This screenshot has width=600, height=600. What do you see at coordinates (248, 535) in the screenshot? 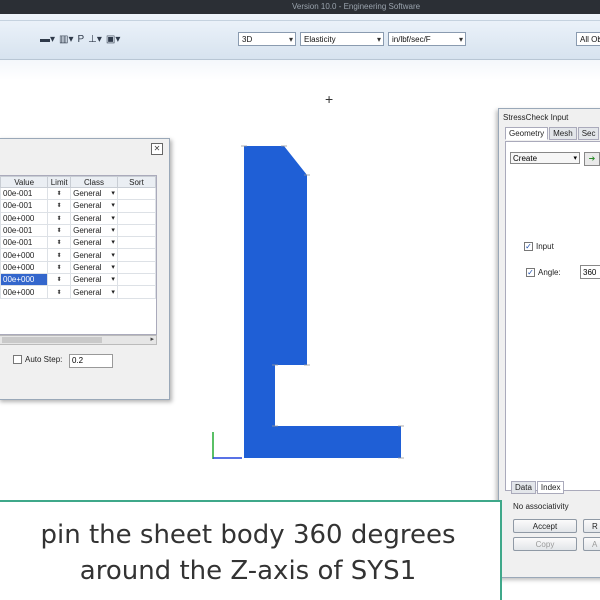
I see `caption-line-1: pin the sheet body 360 degrees` at bounding box center [248, 535].